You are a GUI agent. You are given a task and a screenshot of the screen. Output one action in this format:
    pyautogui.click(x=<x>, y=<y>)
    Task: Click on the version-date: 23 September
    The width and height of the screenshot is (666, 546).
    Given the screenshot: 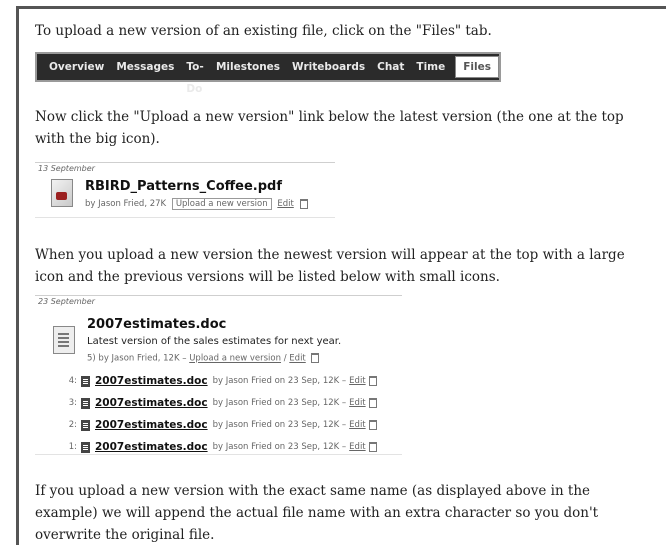 What is the action you would take?
    pyautogui.click(x=66, y=301)
    